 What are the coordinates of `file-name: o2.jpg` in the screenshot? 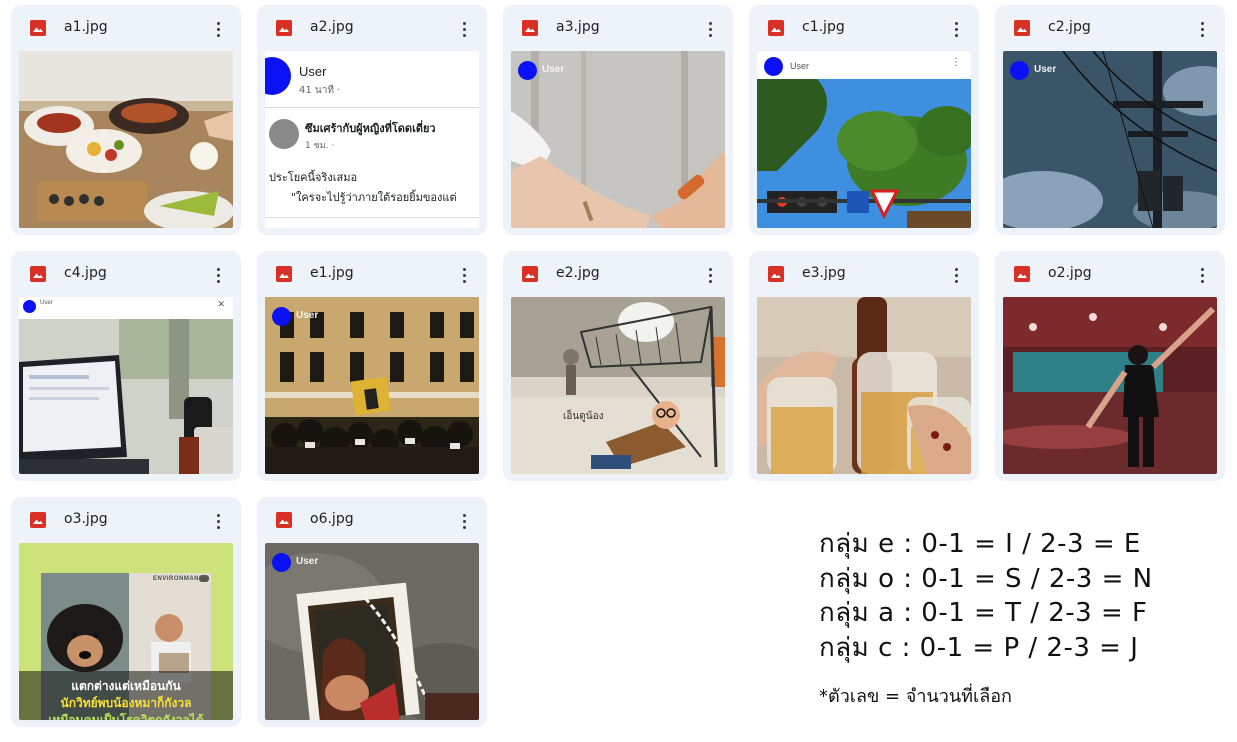 It's located at (1070, 273).